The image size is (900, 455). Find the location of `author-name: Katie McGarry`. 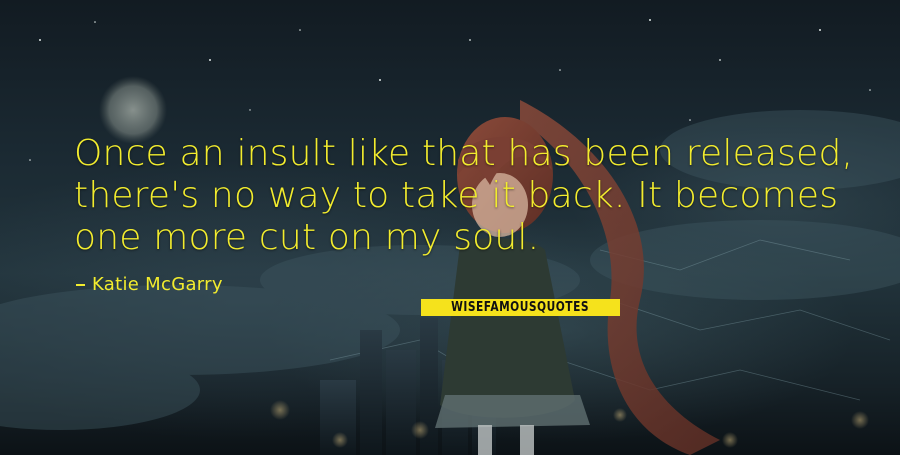

author-name: Katie McGarry is located at coordinates (157, 284).